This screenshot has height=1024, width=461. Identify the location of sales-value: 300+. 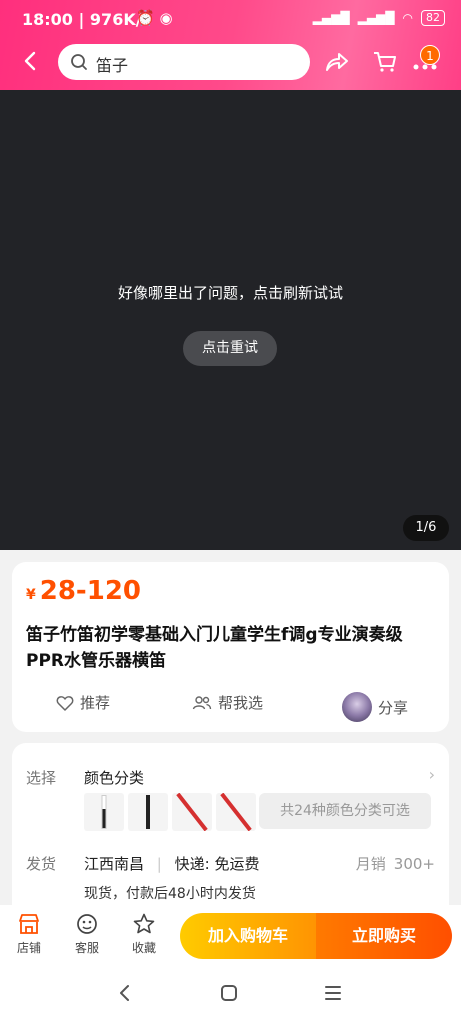
(414, 864).